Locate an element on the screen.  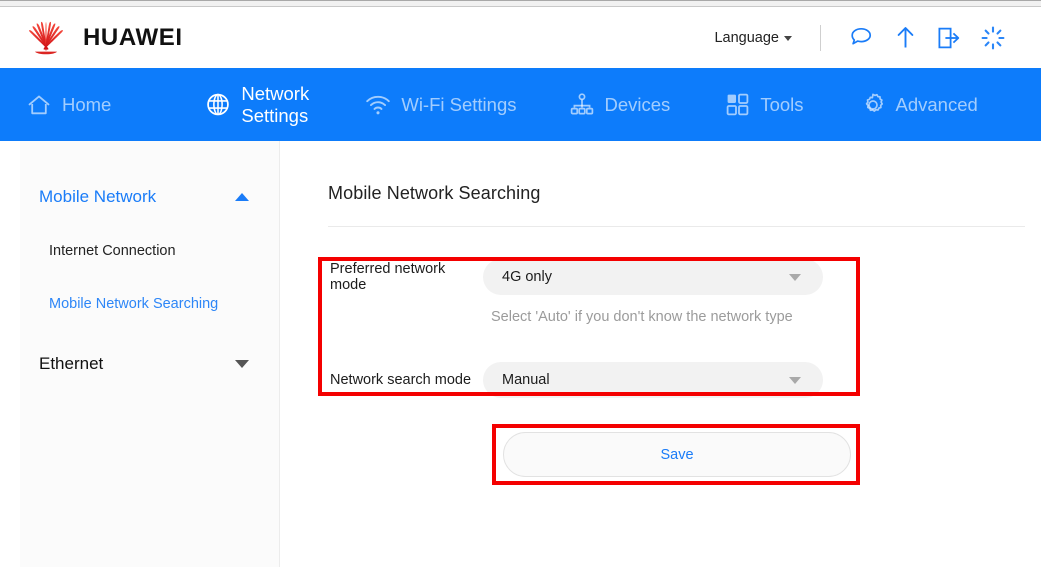
brand: HUAWEI is located at coordinates (100, 38).